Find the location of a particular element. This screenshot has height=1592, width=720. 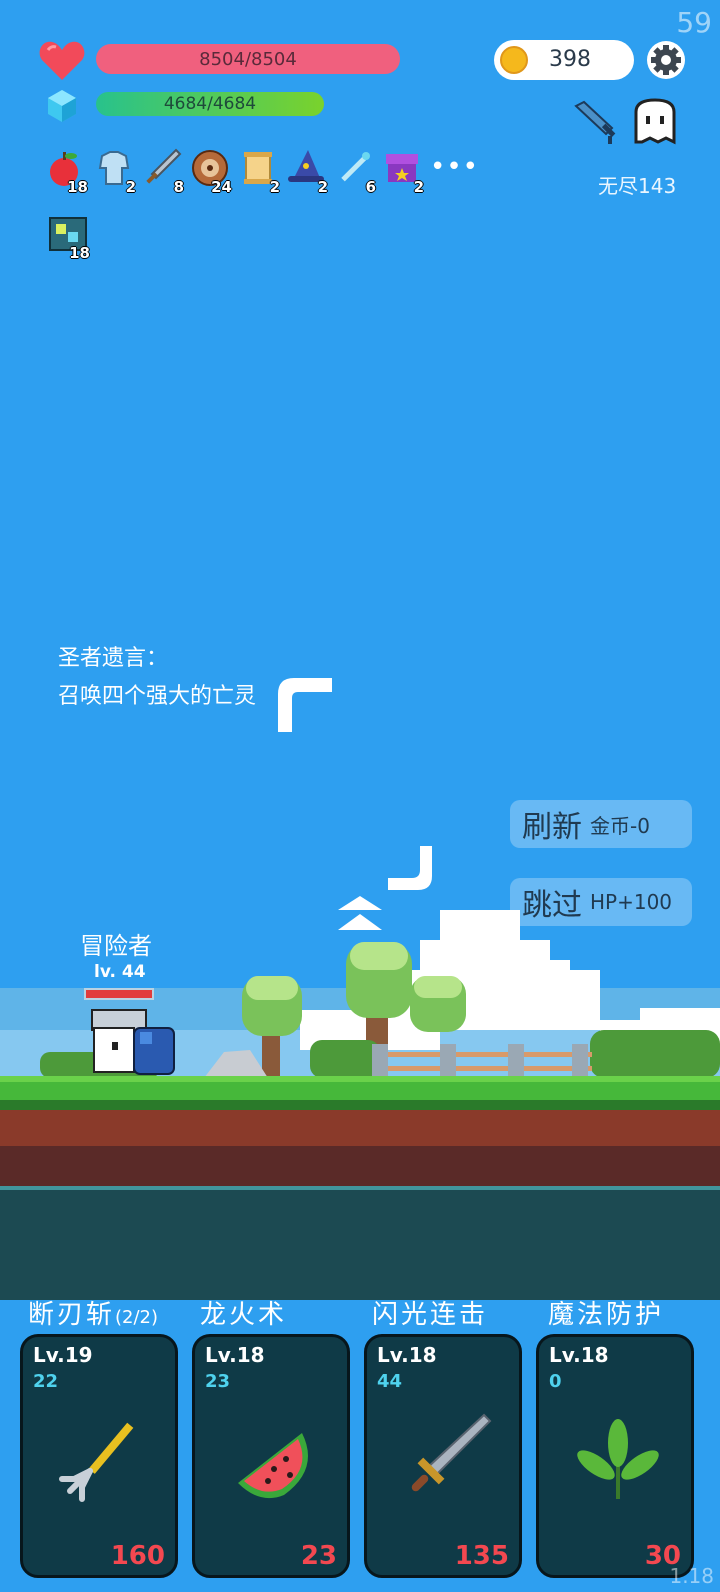

gear-icon is located at coordinates (666, 60).